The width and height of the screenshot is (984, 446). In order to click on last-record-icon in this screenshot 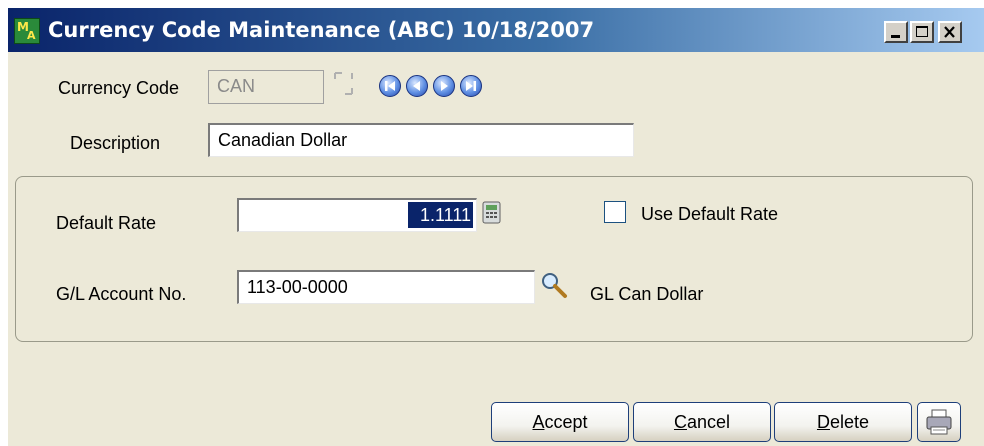, I will do `click(471, 86)`.